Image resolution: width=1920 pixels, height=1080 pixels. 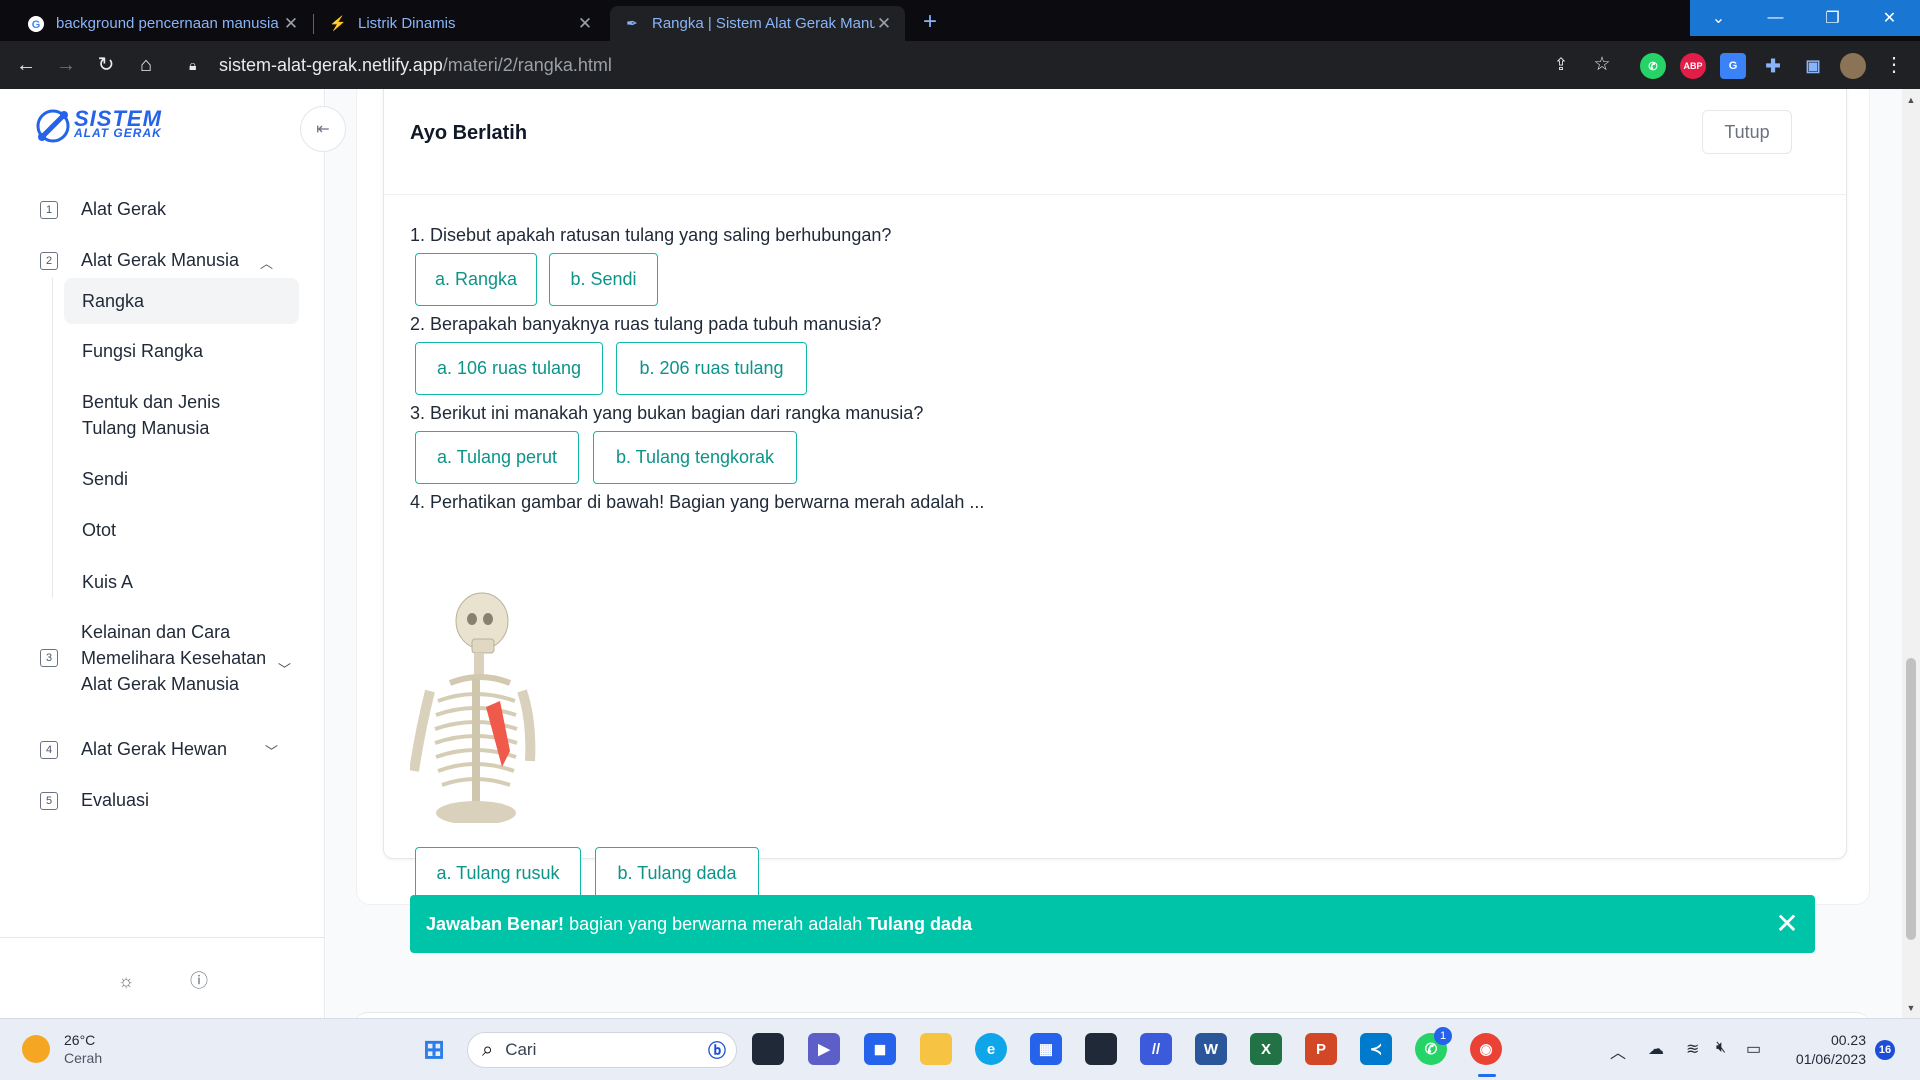 I want to click on forward-icon: →, so click(x=66, y=65).